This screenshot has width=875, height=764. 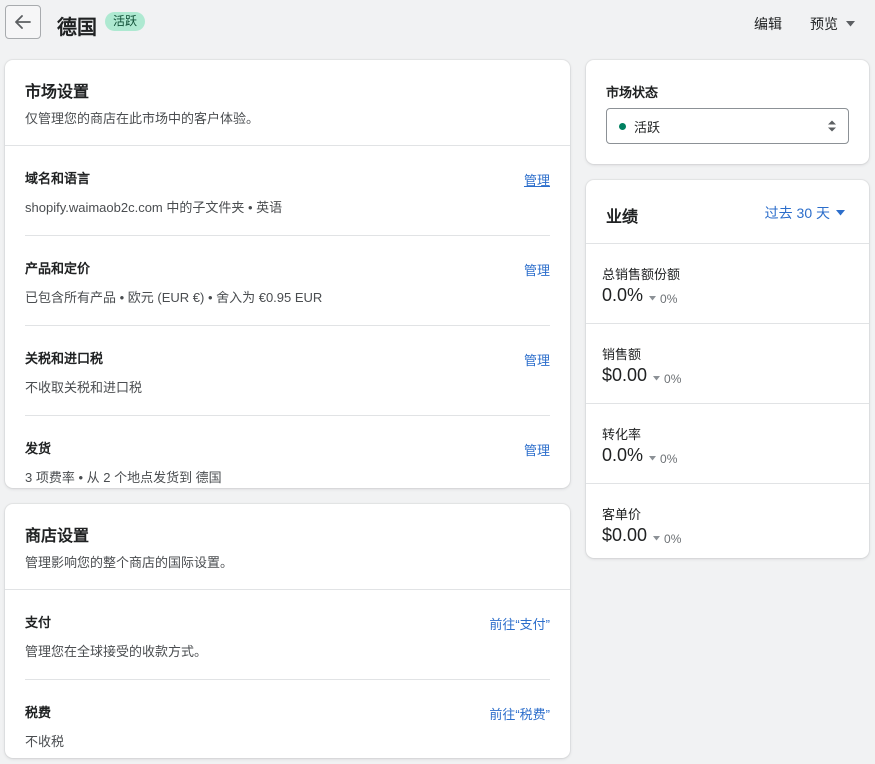 What do you see at coordinates (45, 741) in the screenshot?
I see `section-desc: 不收税` at bounding box center [45, 741].